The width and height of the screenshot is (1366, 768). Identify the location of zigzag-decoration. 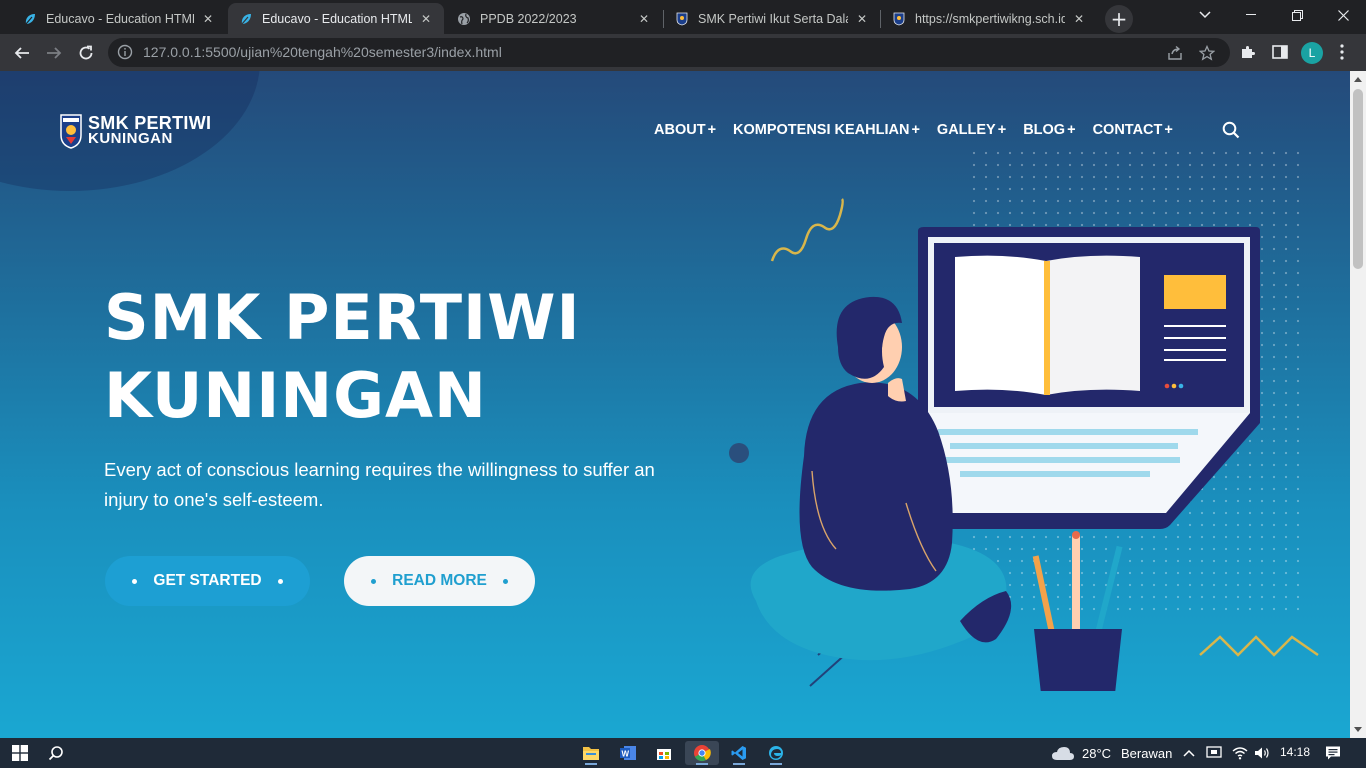
(1259, 646).